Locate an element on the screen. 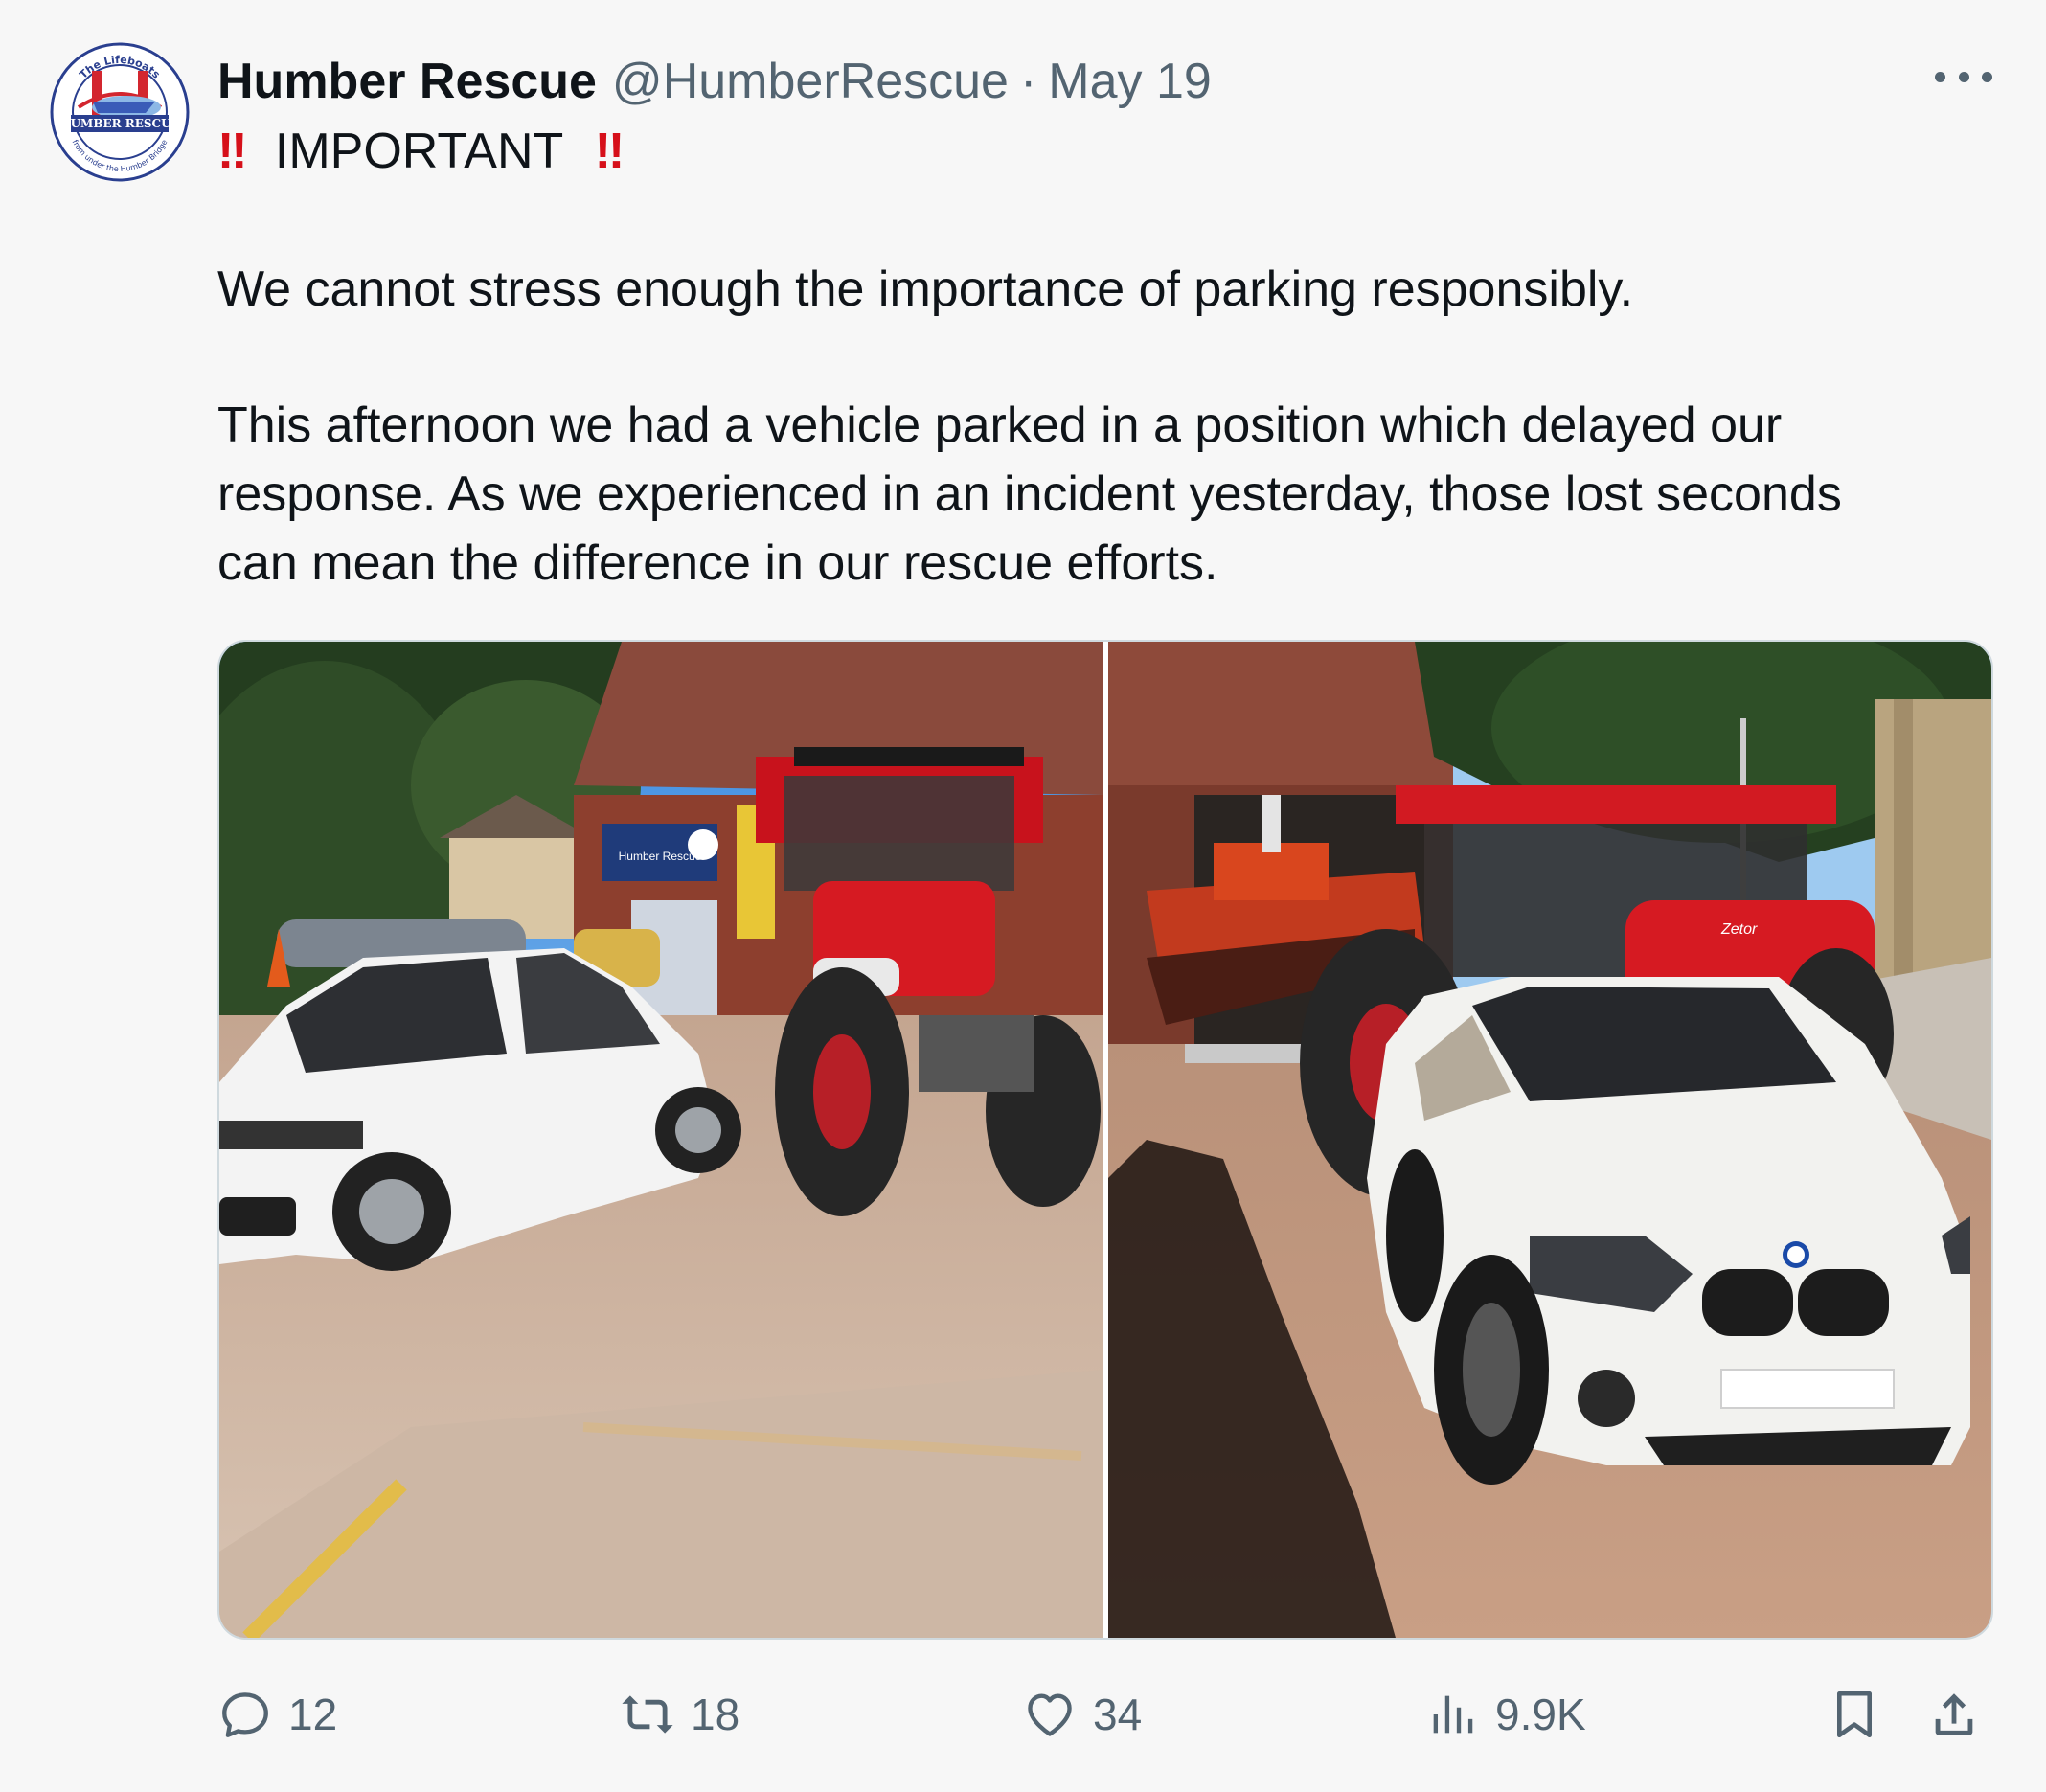 This screenshot has width=2046, height=1792. reply-icon is located at coordinates (245, 1714).